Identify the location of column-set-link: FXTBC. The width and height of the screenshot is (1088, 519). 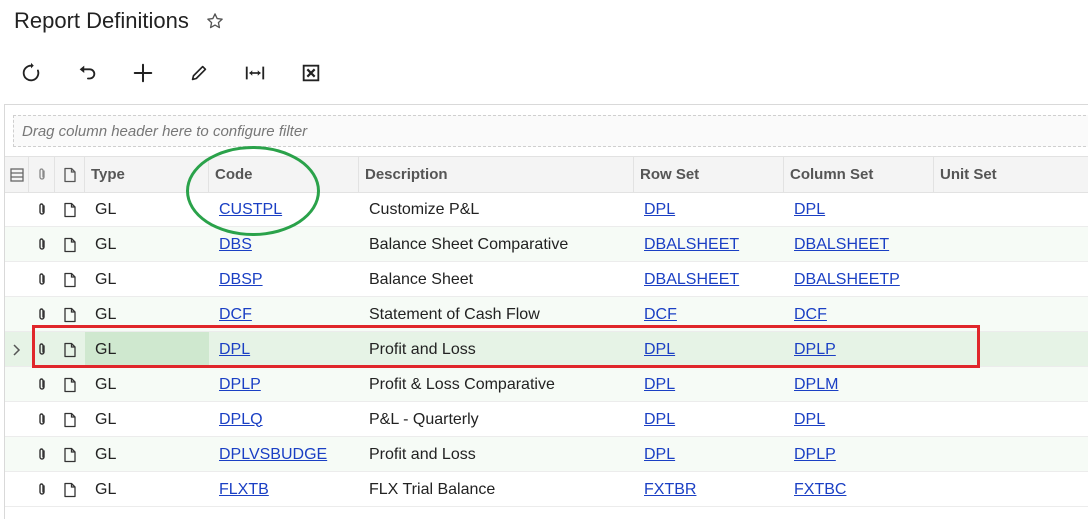
(820, 490).